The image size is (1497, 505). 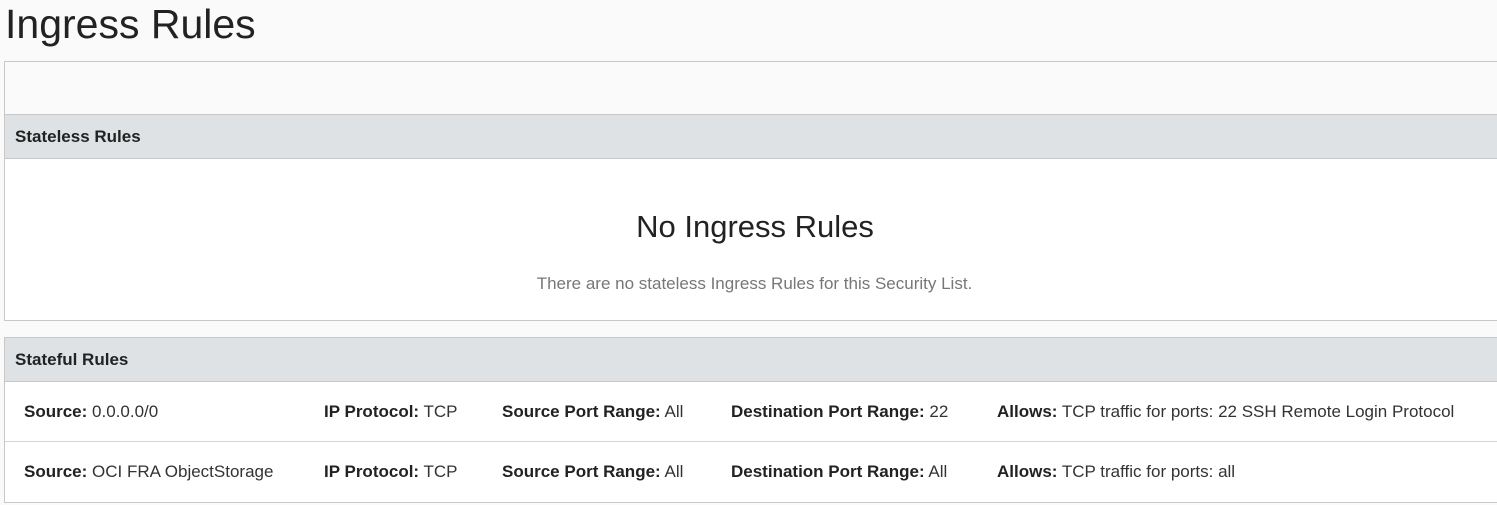 I want to click on page-title: Ingress Rules, so click(x=130, y=24).